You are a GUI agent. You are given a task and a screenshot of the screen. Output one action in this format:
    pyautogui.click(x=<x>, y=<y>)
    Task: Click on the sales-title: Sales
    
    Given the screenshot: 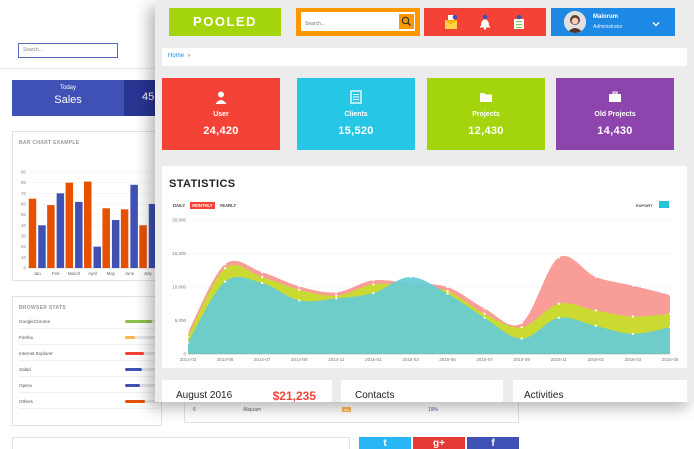 What is the action you would take?
    pyautogui.click(x=68, y=100)
    